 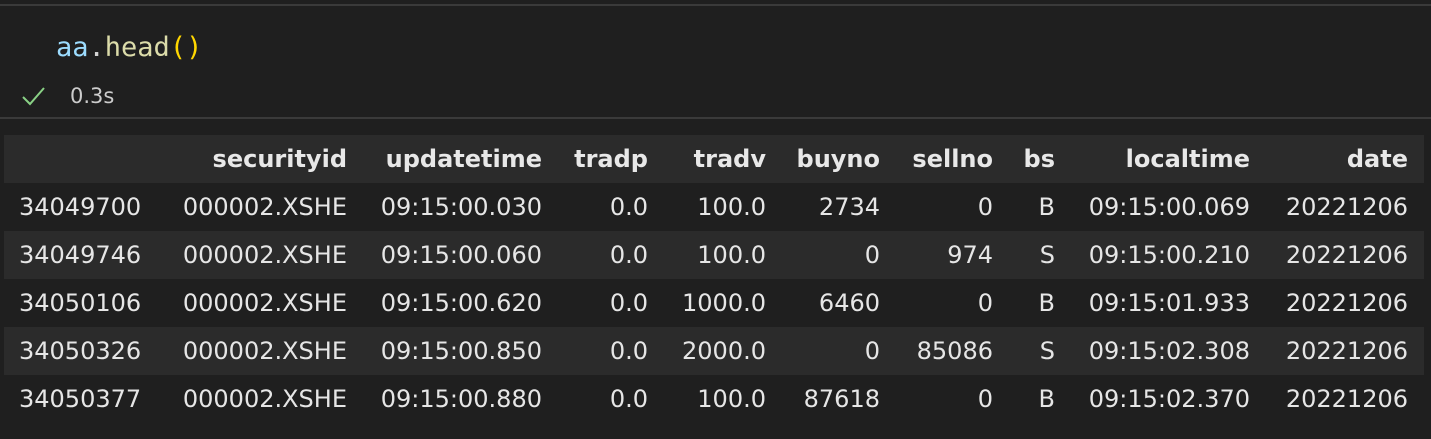 I want to click on cell-localtime: 09:15:00.210, so click(x=1169, y=255).